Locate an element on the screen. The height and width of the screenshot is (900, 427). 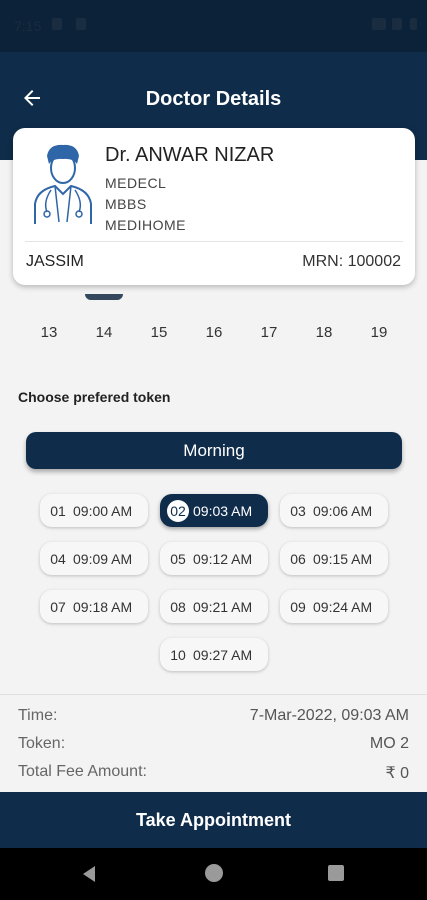
fee-value: ₹ 0 is located at coordinates (397, 773).